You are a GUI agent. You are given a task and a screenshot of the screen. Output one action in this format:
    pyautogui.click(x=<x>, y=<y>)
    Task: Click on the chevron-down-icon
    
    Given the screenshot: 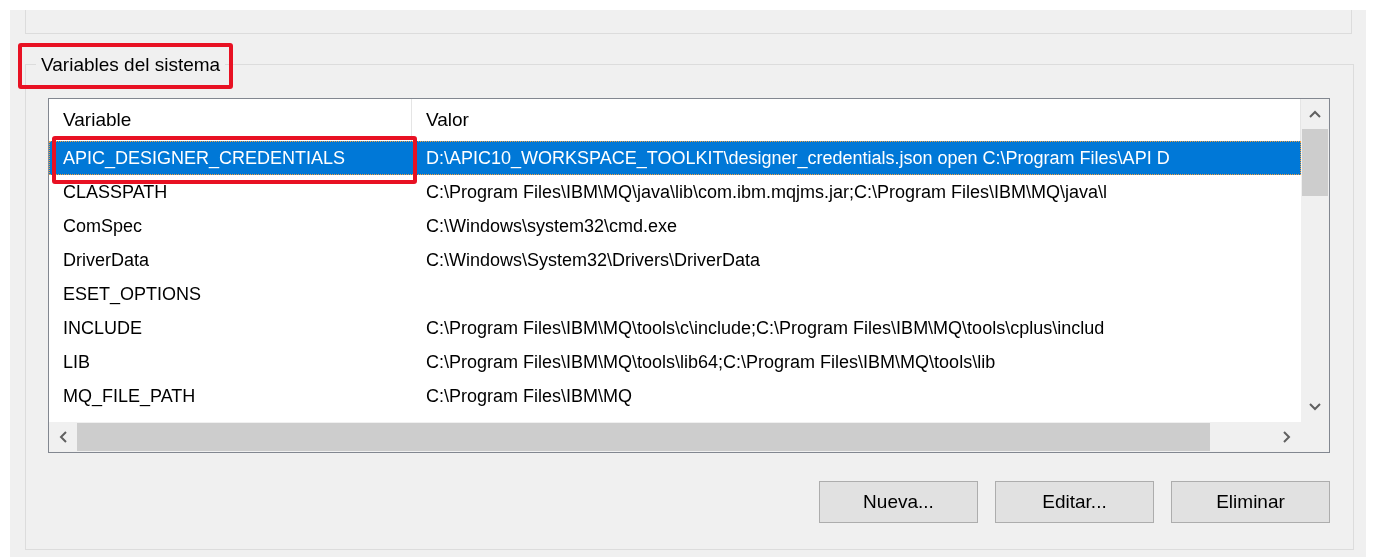 What is the action you would take?
    pyautogui.click(x=1315, y=407)
    